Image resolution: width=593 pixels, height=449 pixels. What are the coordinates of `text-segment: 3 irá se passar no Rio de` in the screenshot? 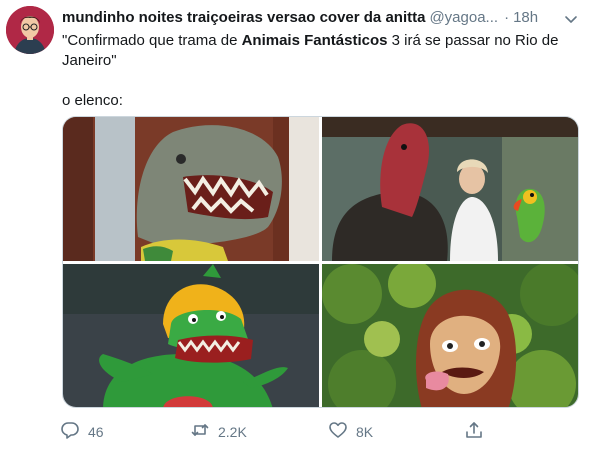 It's located at (473, 40).